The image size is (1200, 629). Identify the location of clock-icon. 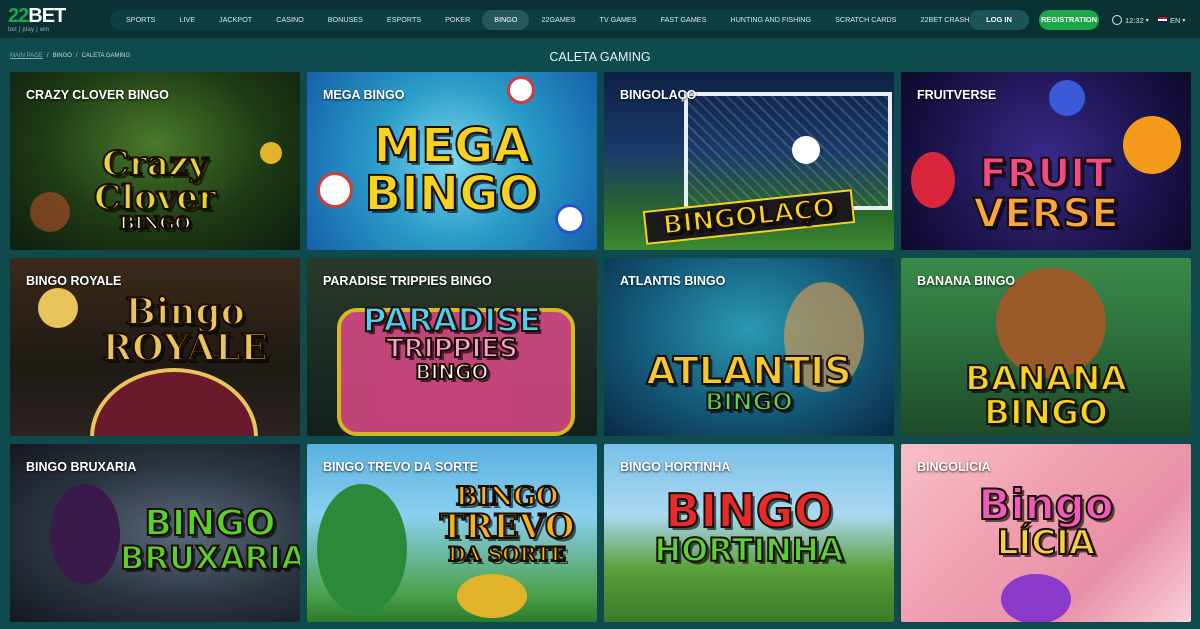
(1117, 20).